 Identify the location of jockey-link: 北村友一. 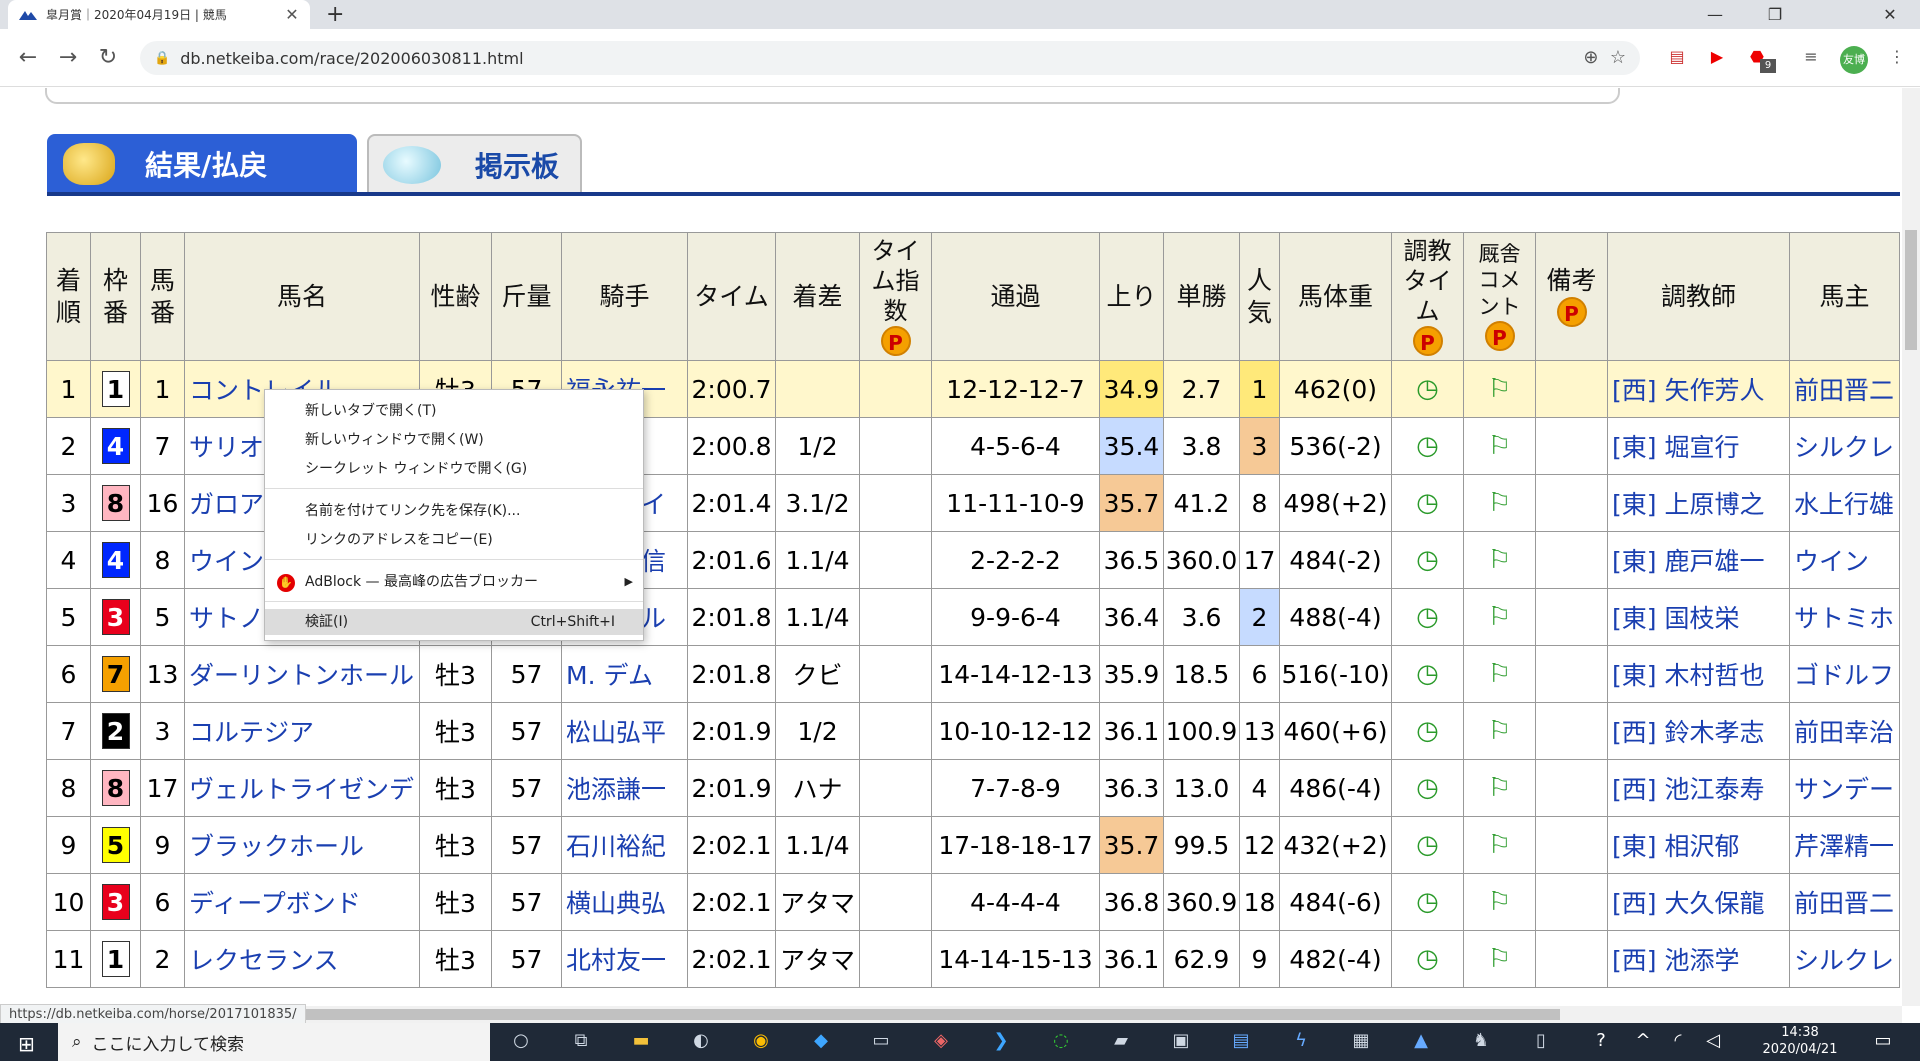
(624, 959).